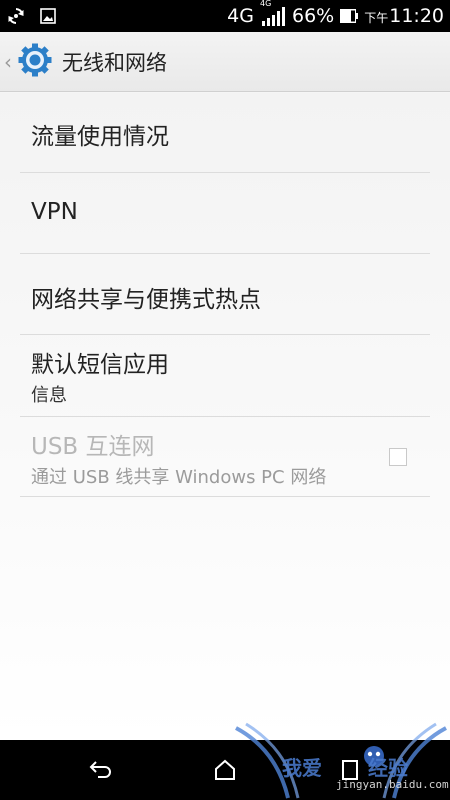 The height and width of the screenshot is (800, 450). Describe the element at coordinates (11, 62) in the screenshot. I see `chevron-left-icon: ‹` at that location.